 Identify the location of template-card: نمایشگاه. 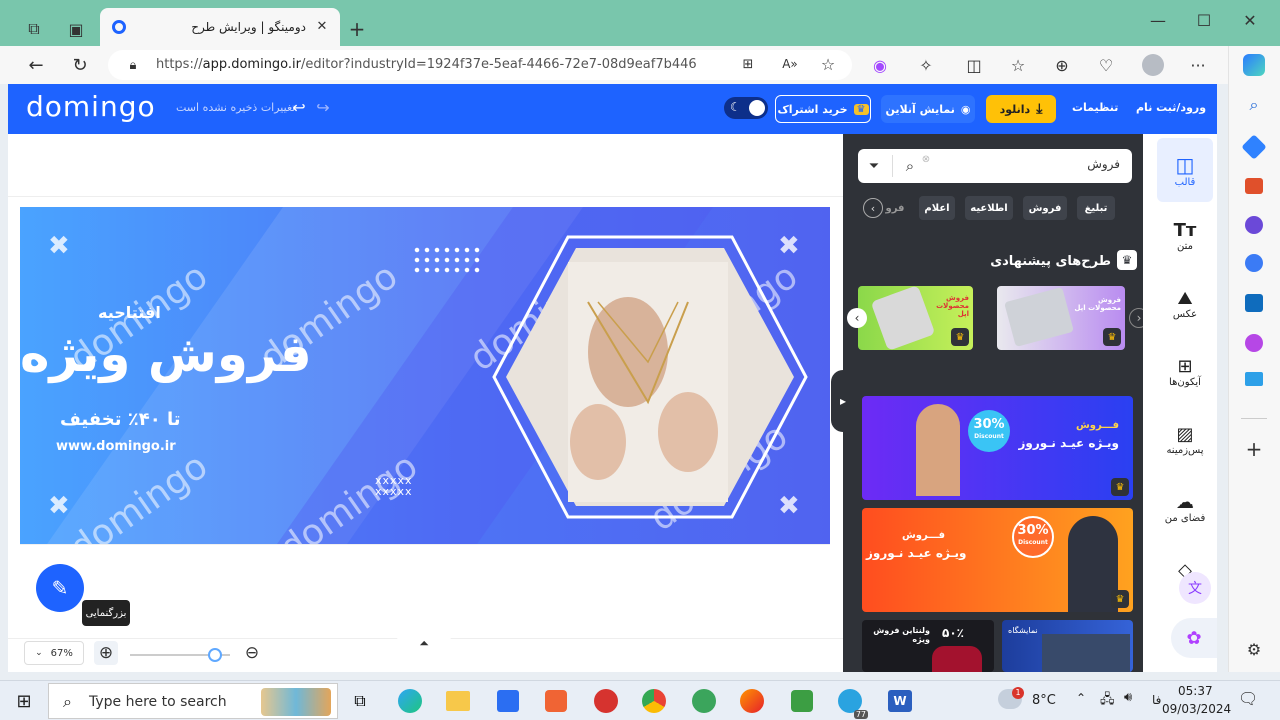
(1067, 646).